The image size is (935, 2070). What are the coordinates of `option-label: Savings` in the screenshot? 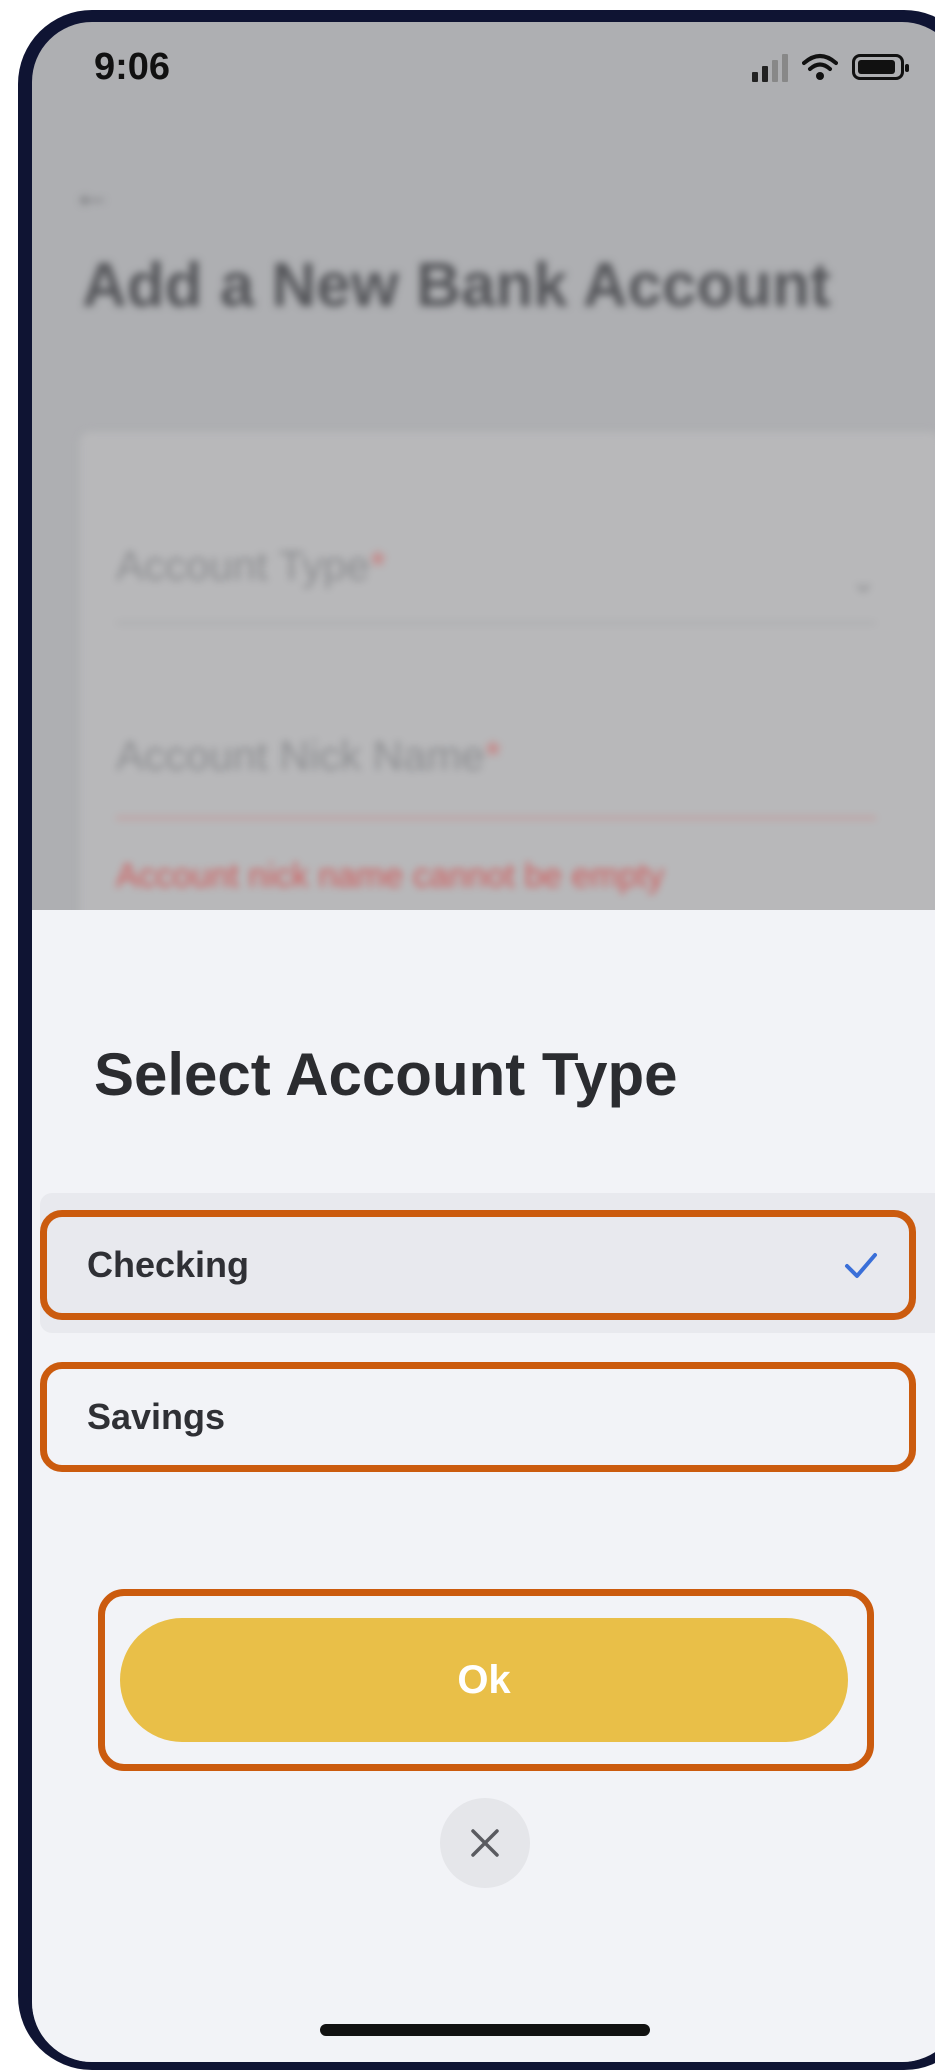 It's located at (156, 1416).